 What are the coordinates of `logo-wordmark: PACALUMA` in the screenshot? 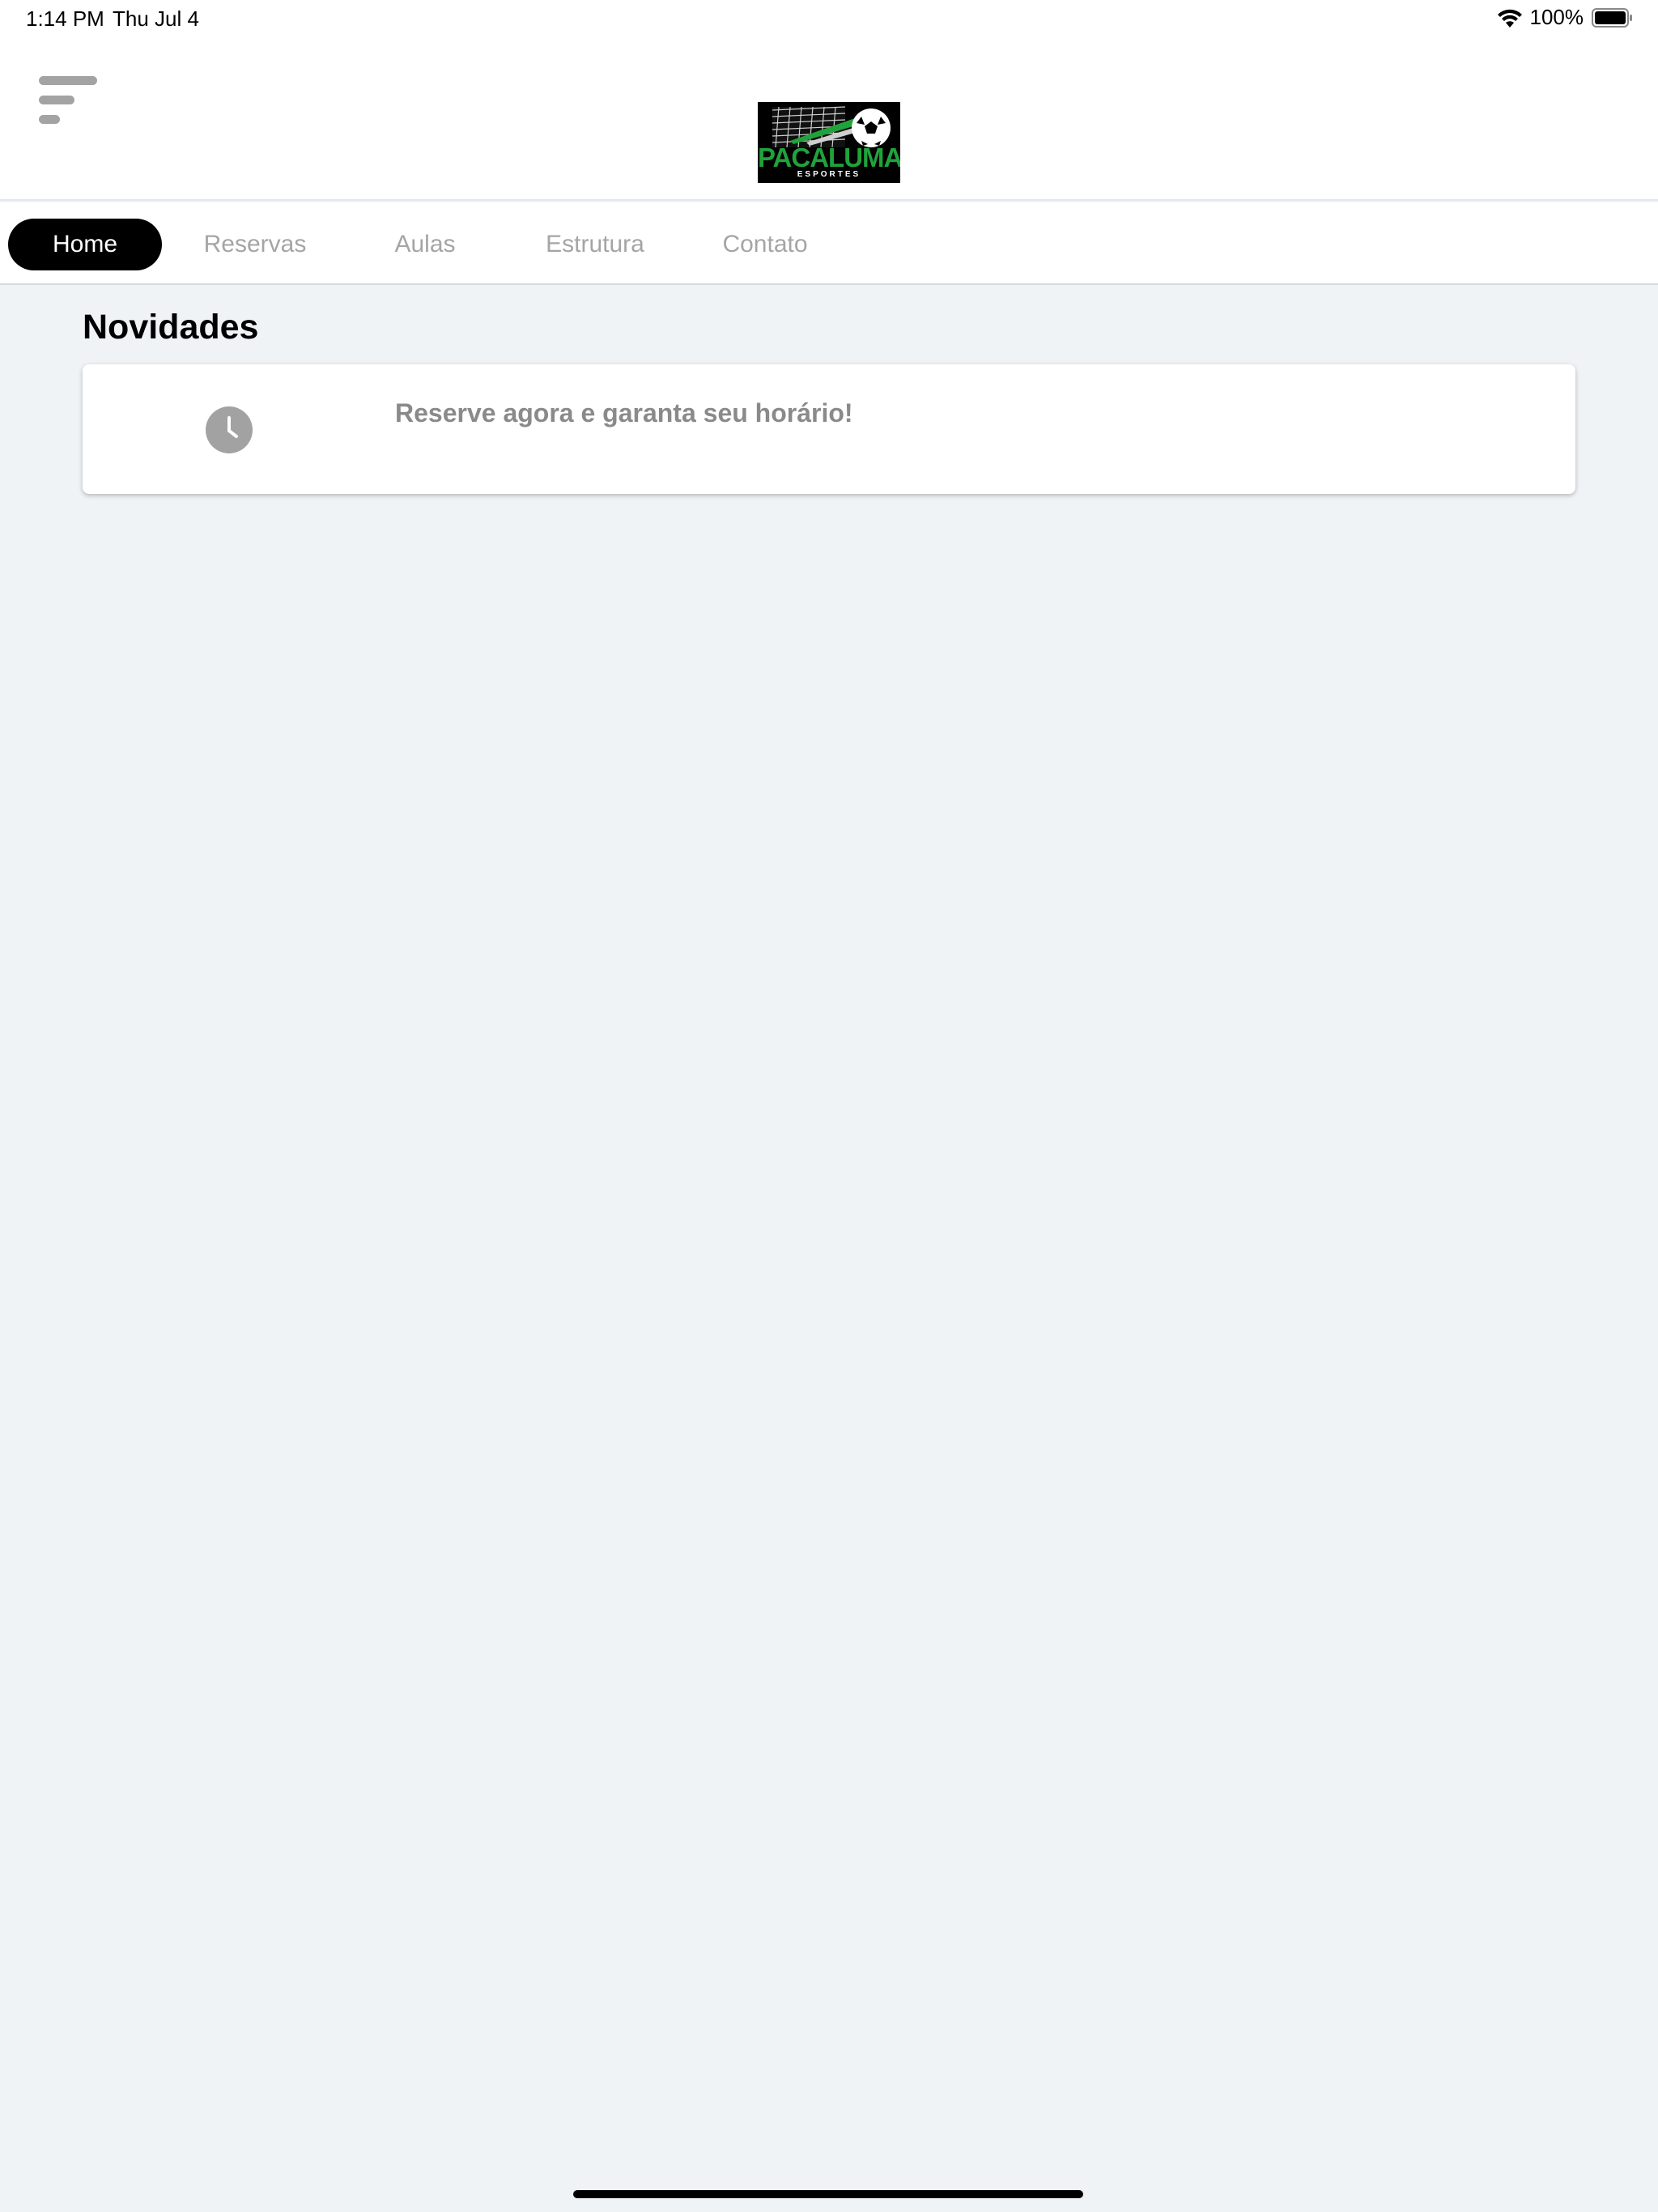 It's located at (829, 158).